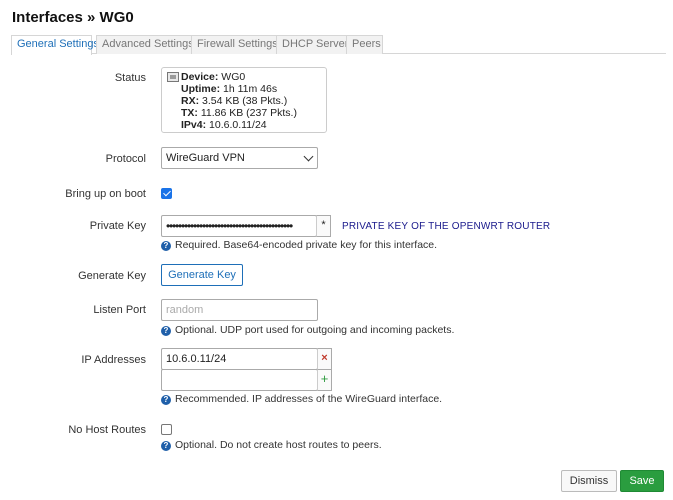 This screenshot has height=500, width=673. What do you see at coordinates (117, 226) in the screenshot?
I see `private-key-label: Private Key` at bounding box center [117, 226].